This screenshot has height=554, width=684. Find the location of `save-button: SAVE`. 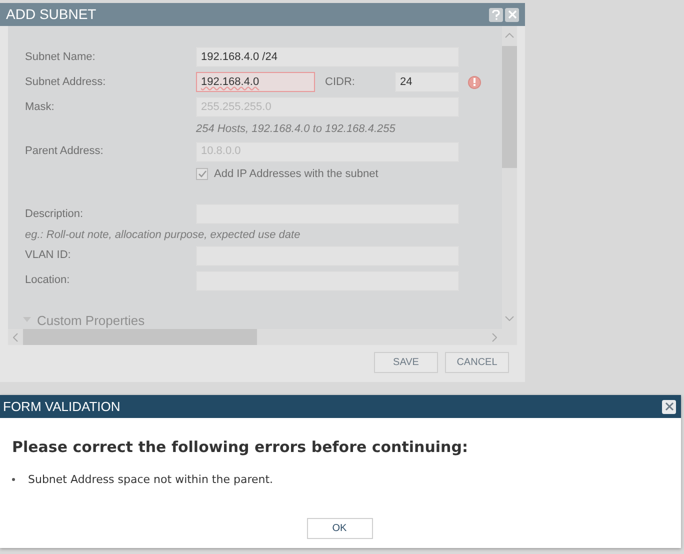

save-button: SAVE is located at coordinates (406, 362).